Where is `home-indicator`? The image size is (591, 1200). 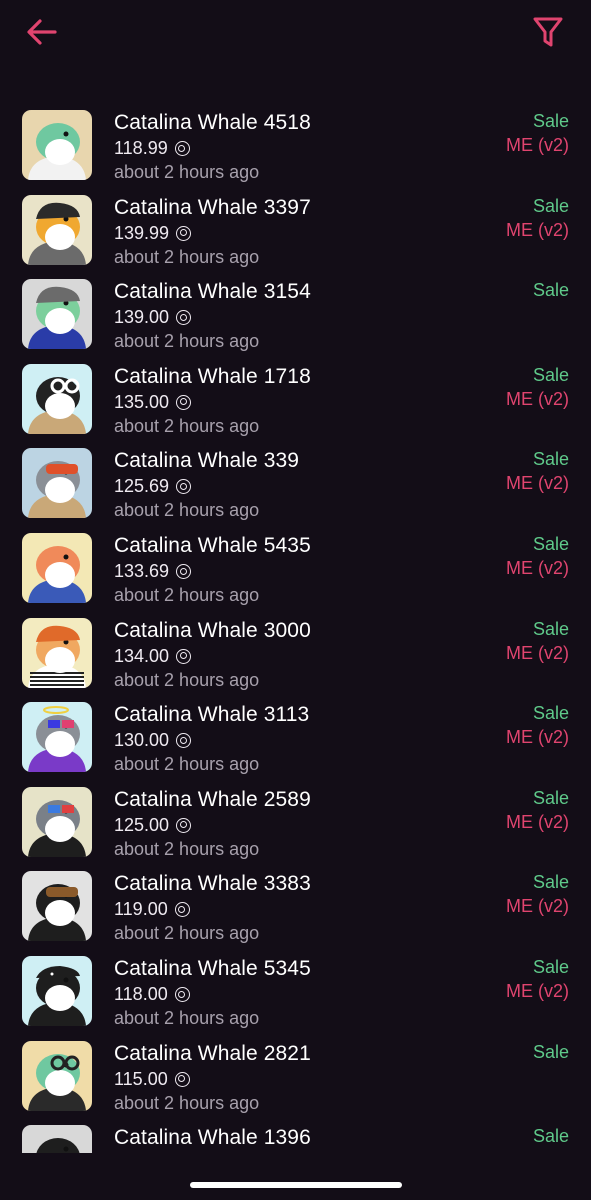
home-indicator is located at coordinates (296, 1185).